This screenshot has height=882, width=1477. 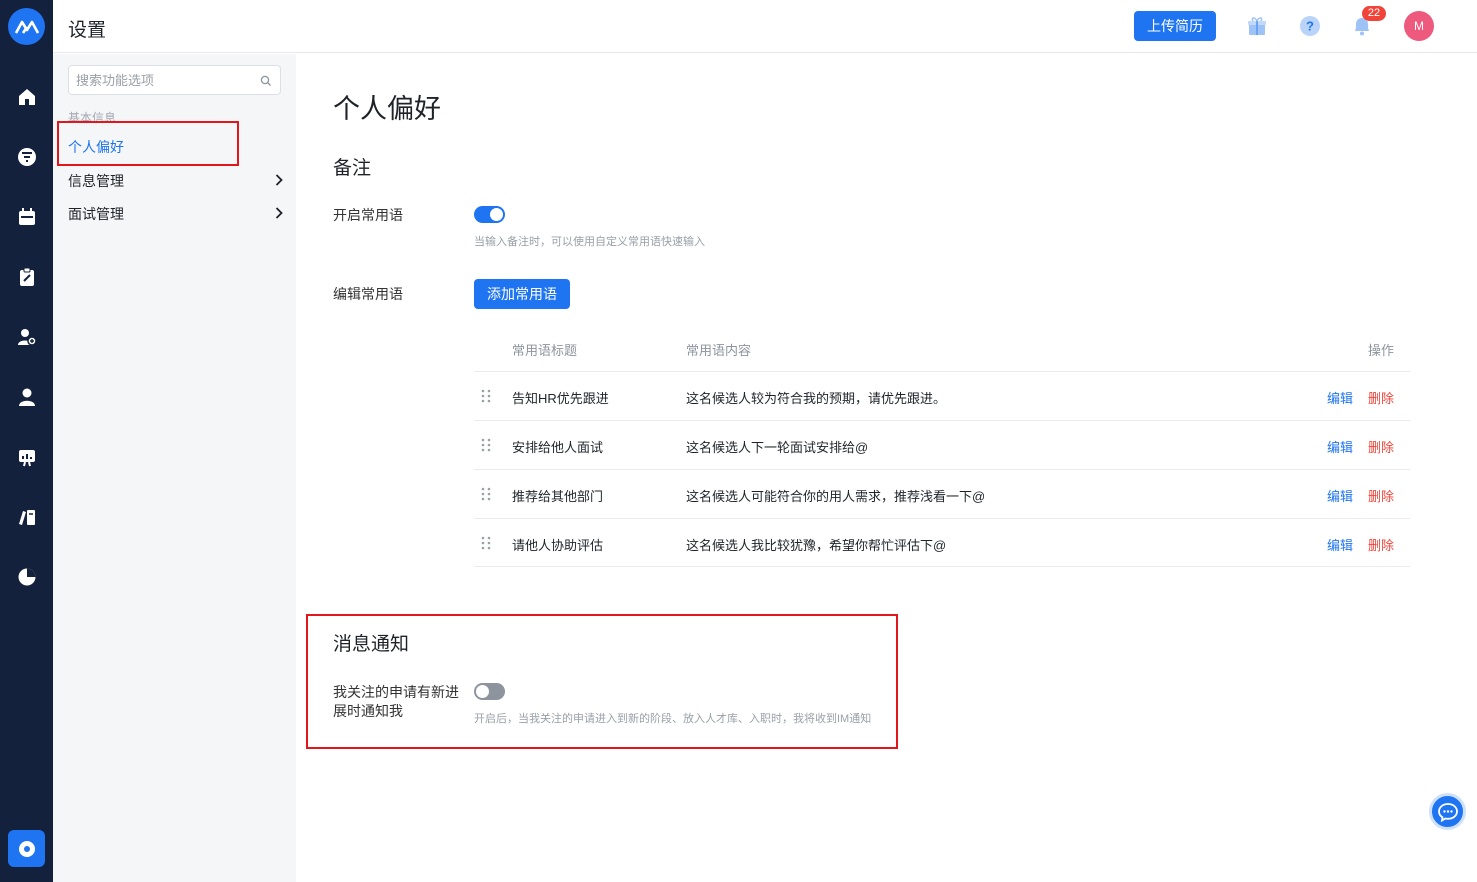 I want to click on enable-phrases-toggle, so click(x=489, y=214).